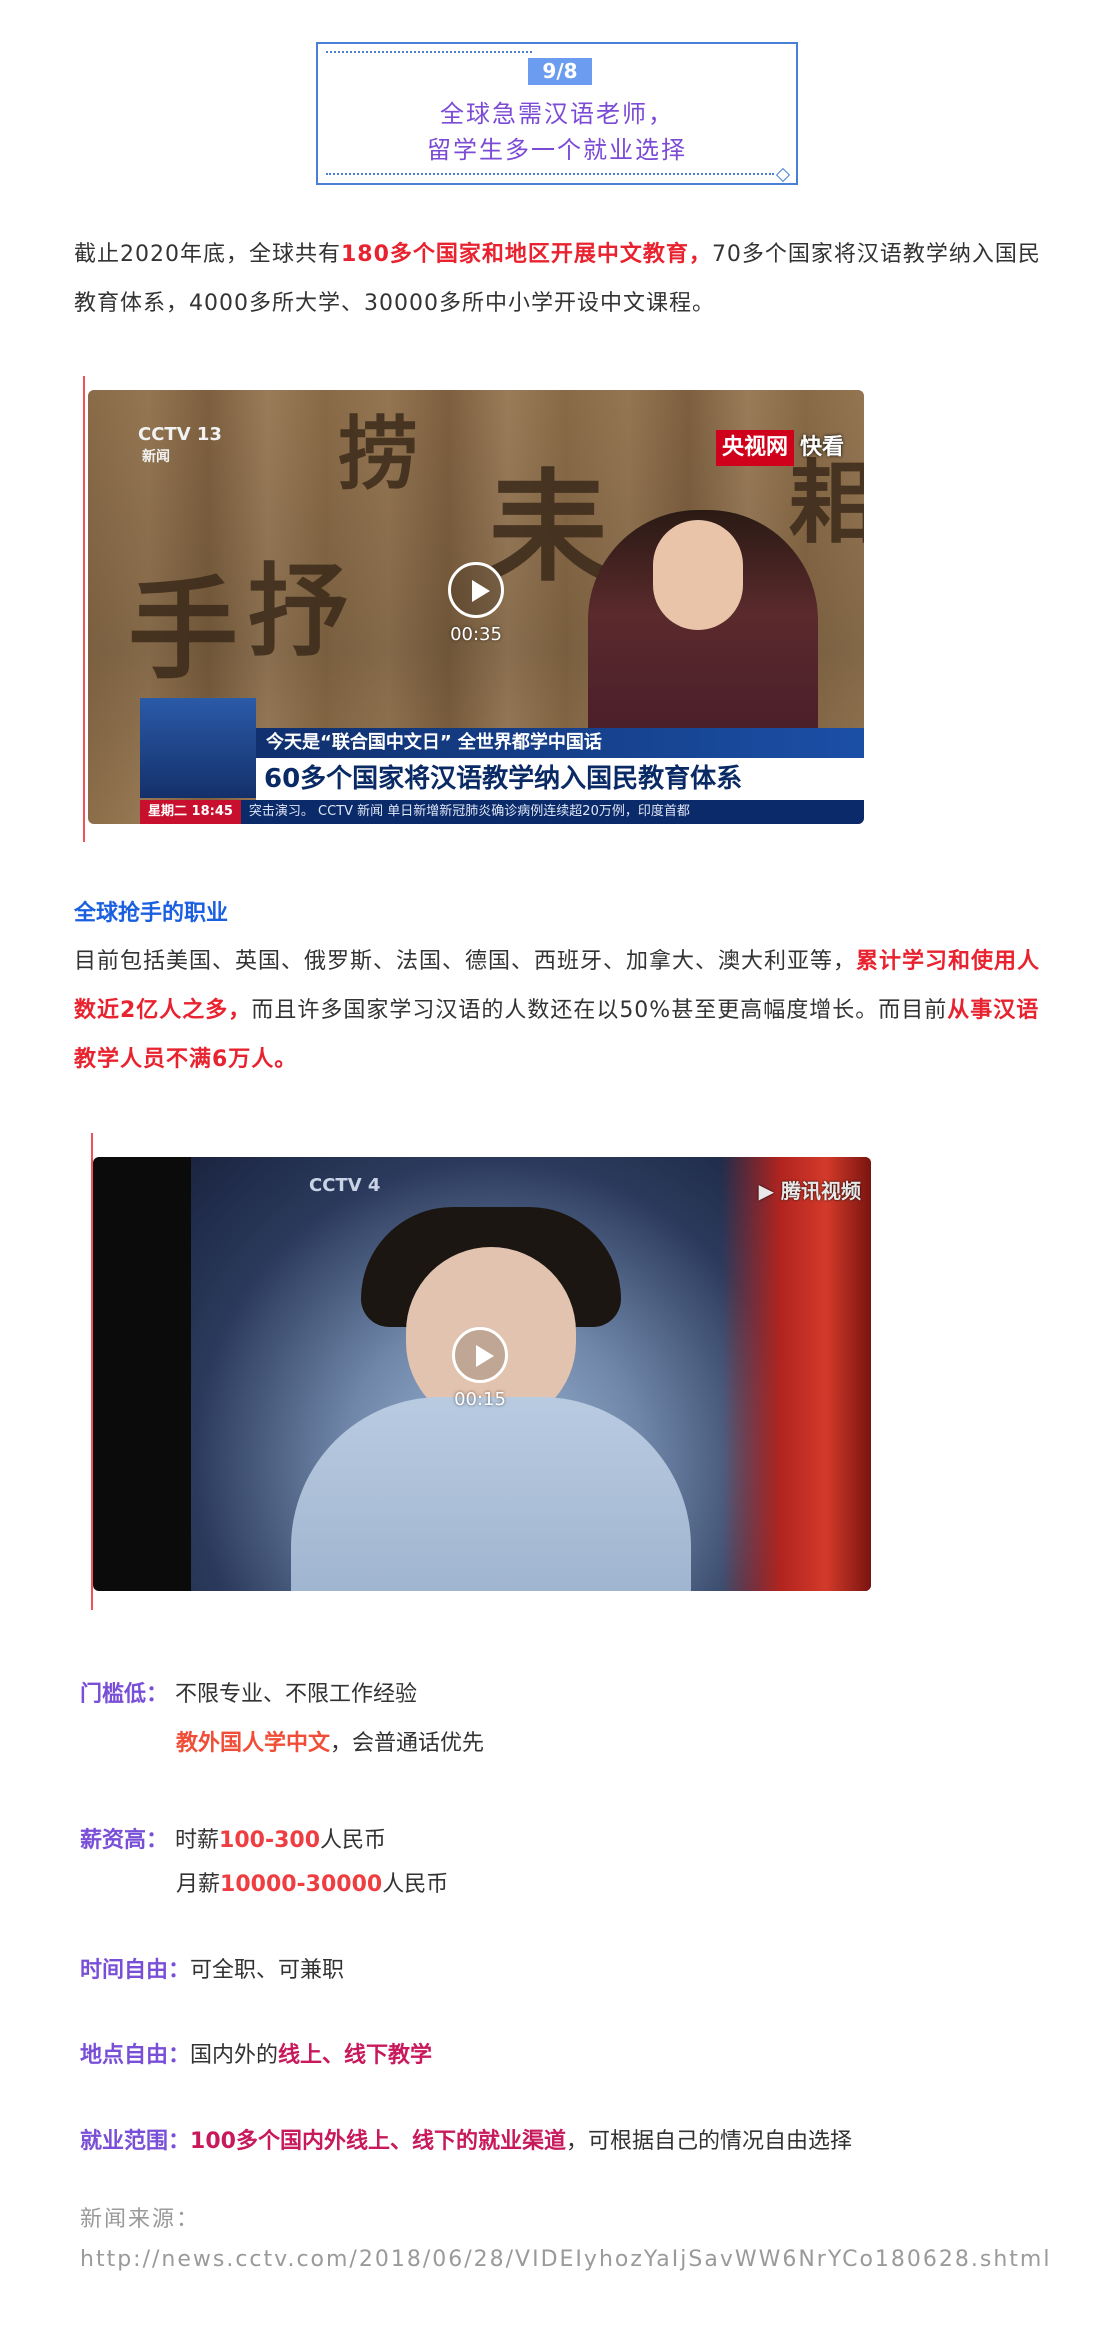  Describe the element at coordinates (207, 254) in the screenshot. I see `intro-text-a: 截止2020年底，全球共有` at that location.